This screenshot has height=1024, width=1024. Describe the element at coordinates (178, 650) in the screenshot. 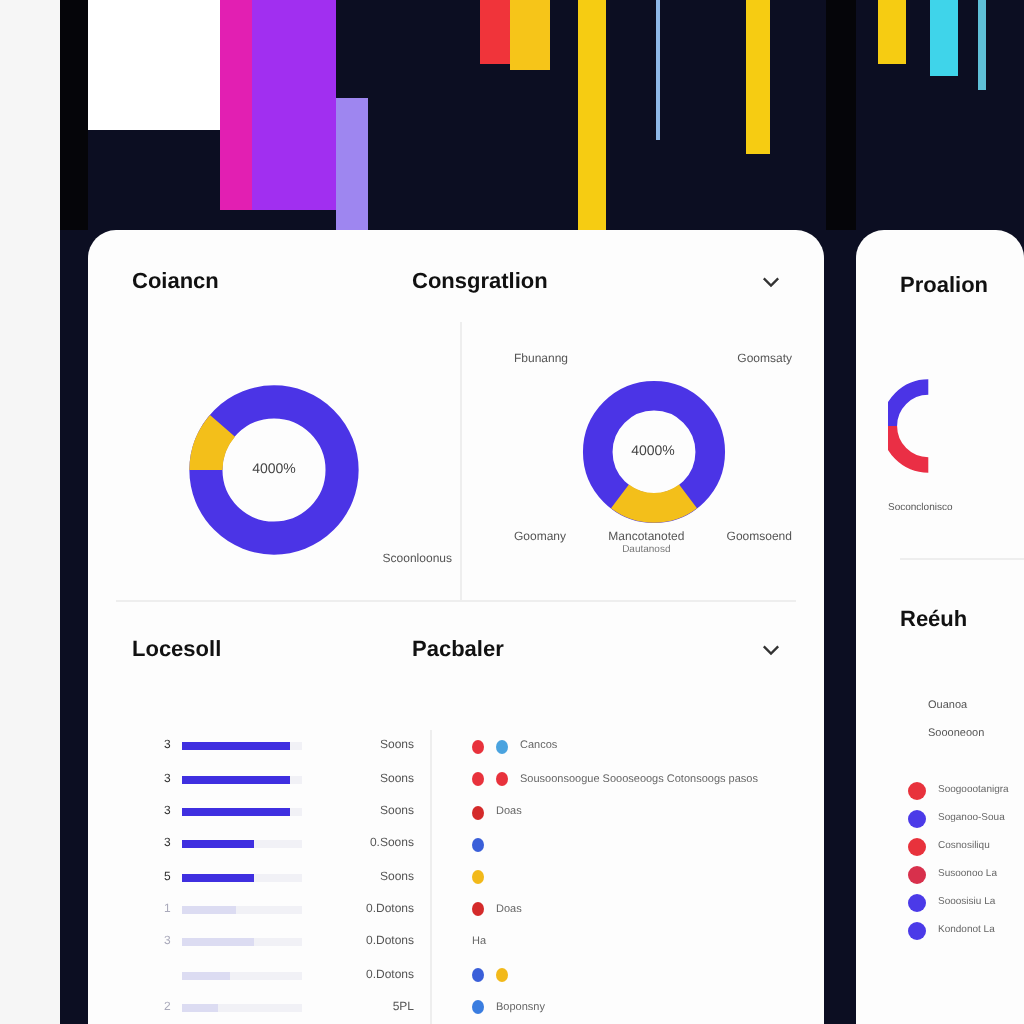

I see `section-title: Locesoll` at that location.